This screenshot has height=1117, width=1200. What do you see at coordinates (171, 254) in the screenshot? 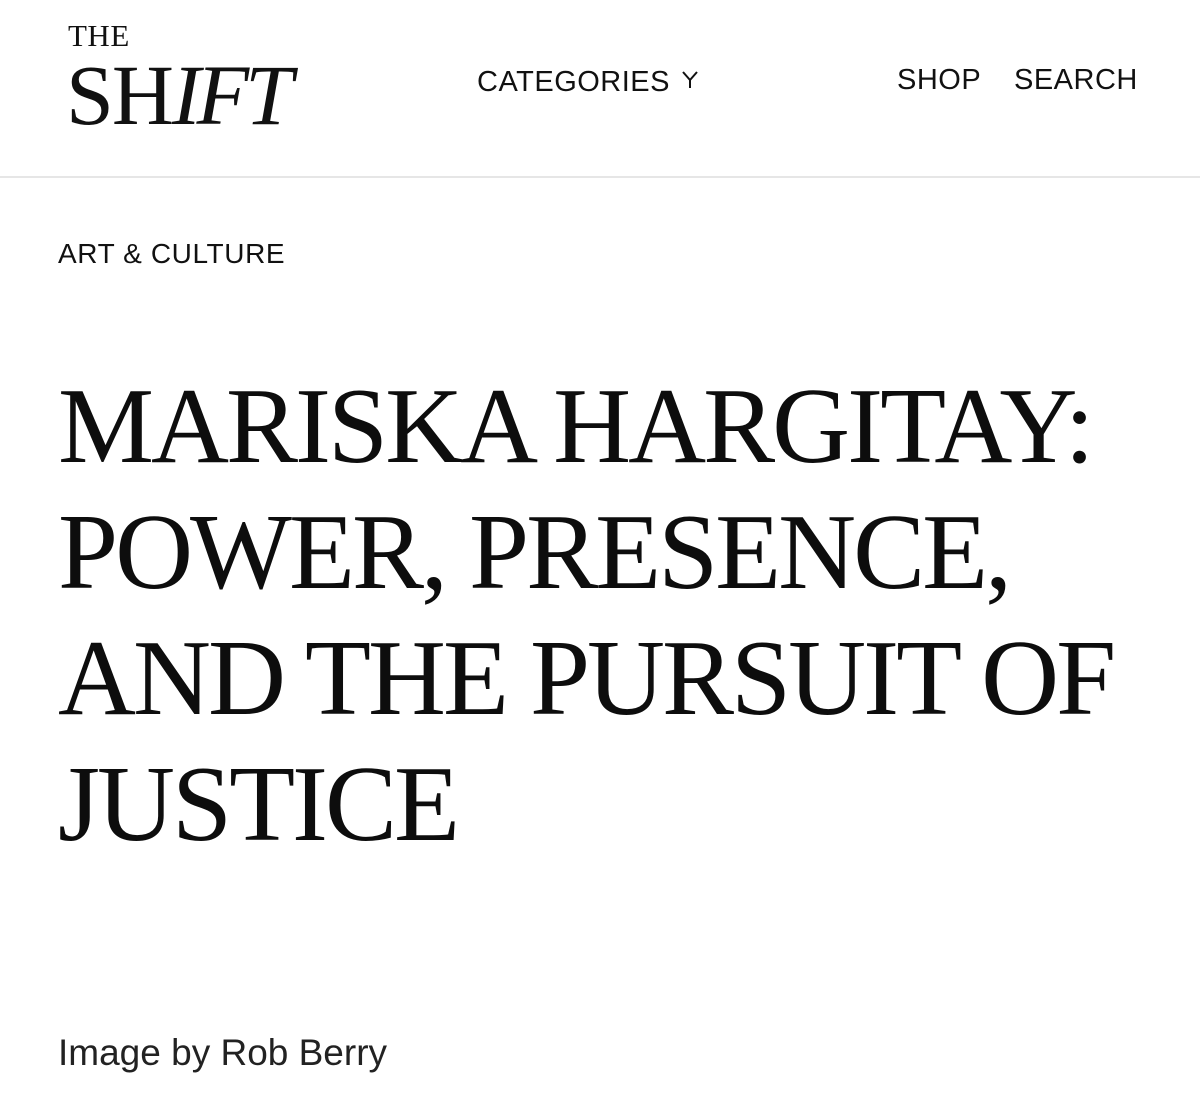
I see `article-category: ART & CULTURE` at bounding box center [171, 254].